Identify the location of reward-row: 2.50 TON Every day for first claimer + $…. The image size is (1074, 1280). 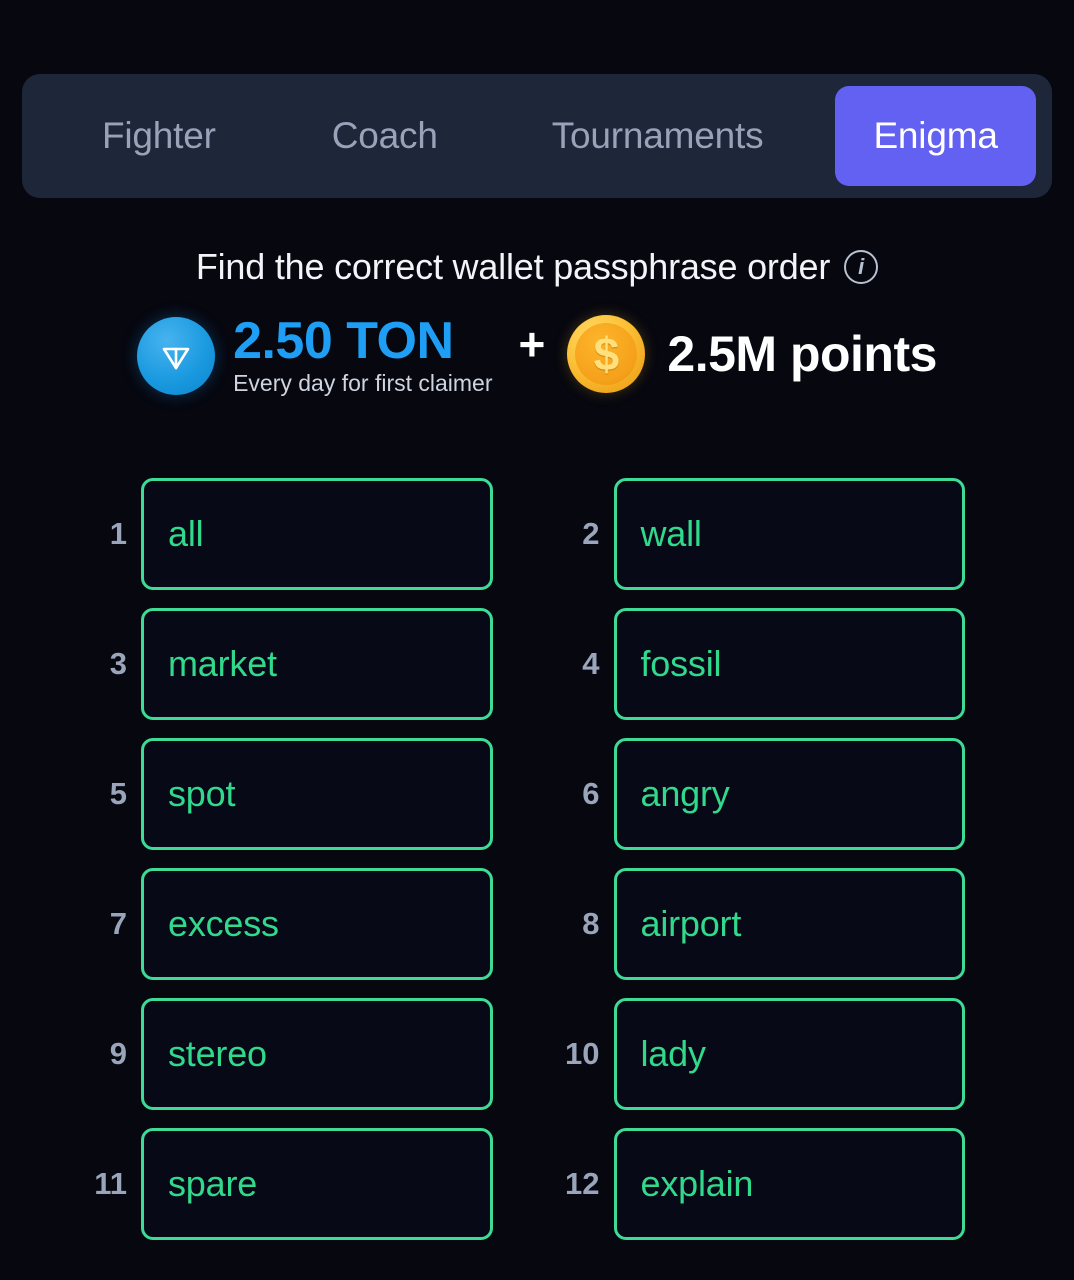
(537, 354).